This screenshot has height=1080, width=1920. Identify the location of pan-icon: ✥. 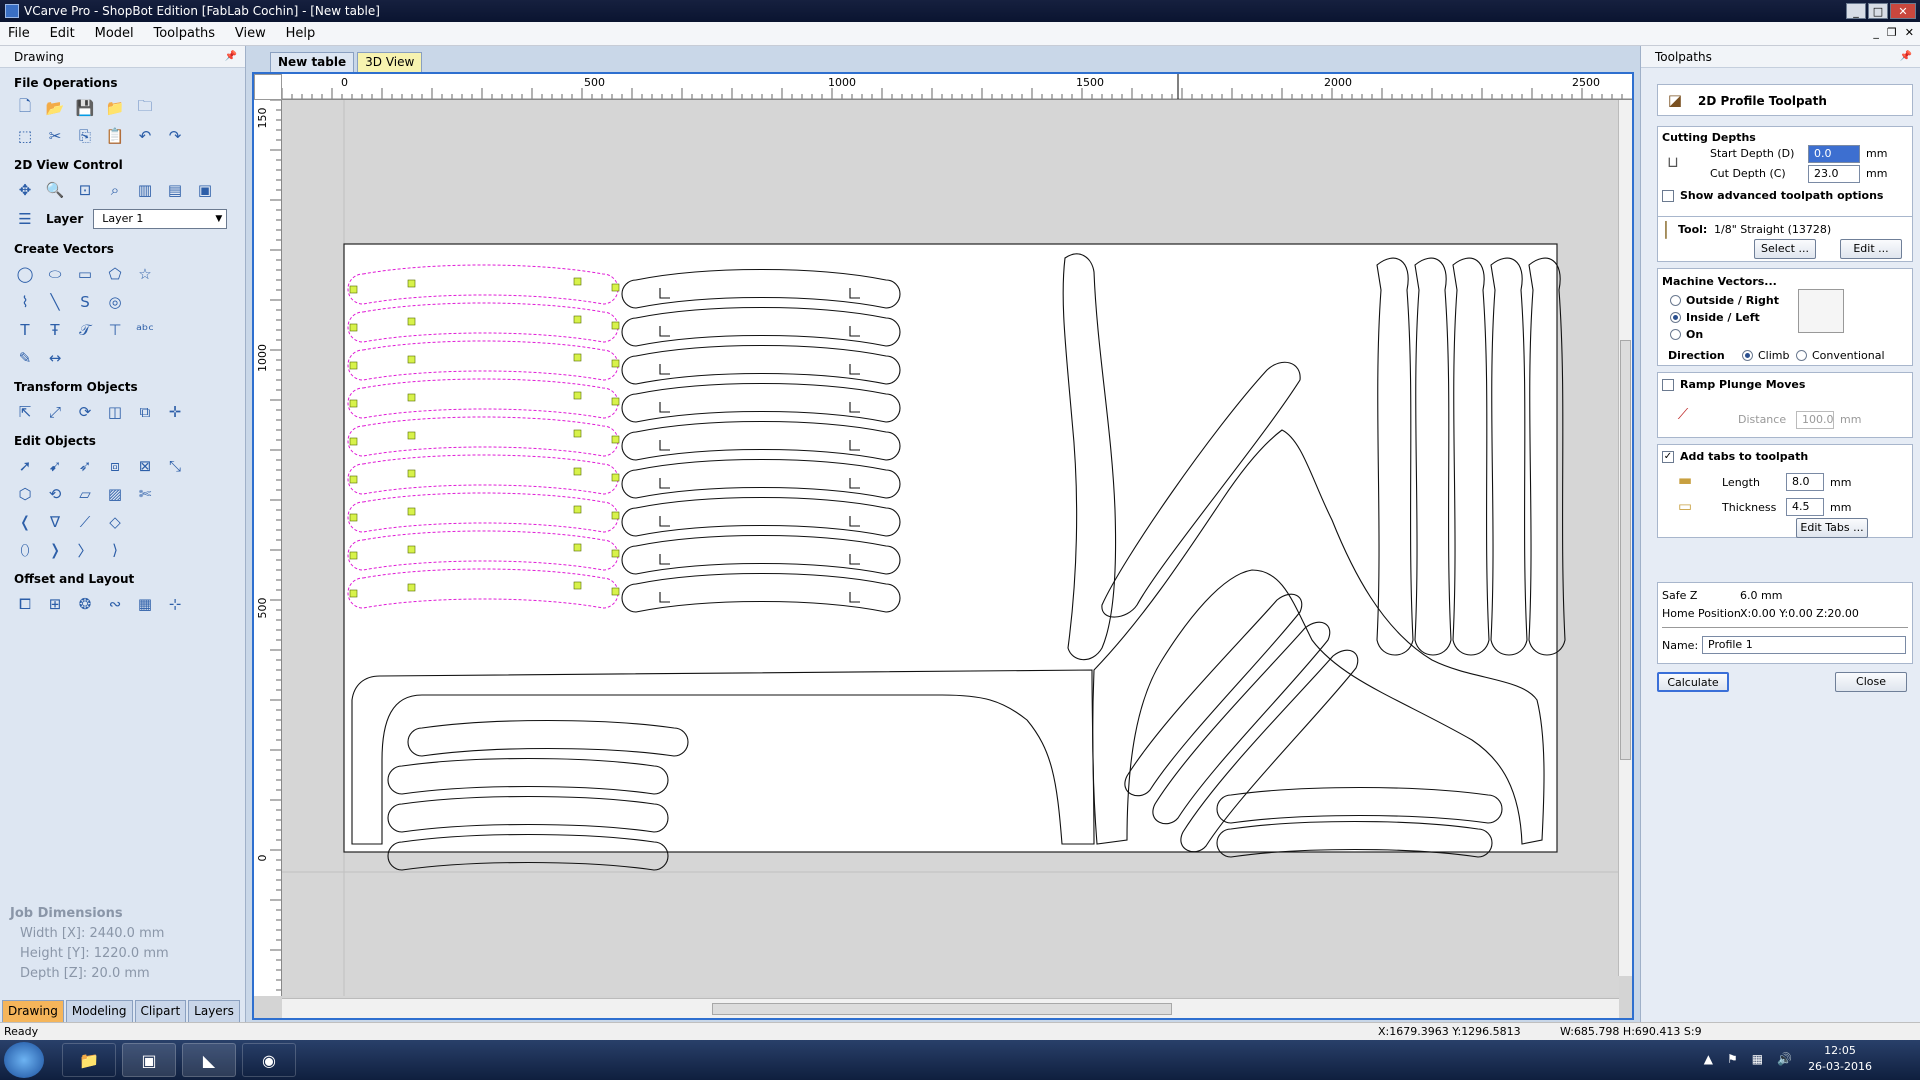
(25, 190).